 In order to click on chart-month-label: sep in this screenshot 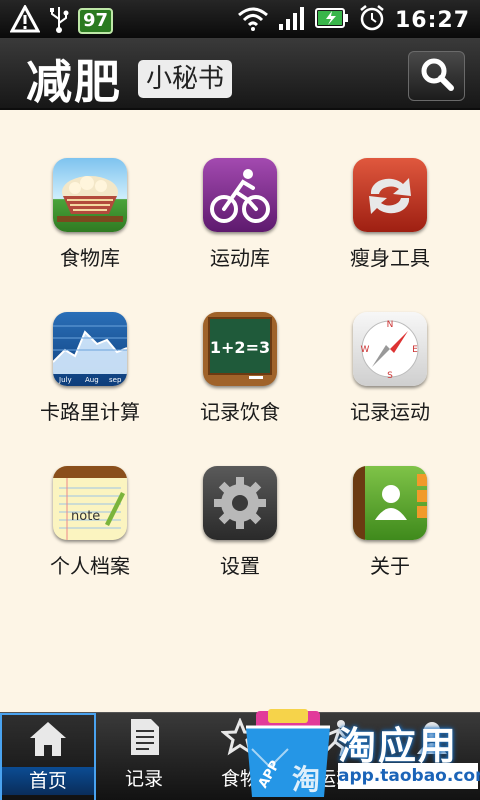, I will do `click(115, 380)`.